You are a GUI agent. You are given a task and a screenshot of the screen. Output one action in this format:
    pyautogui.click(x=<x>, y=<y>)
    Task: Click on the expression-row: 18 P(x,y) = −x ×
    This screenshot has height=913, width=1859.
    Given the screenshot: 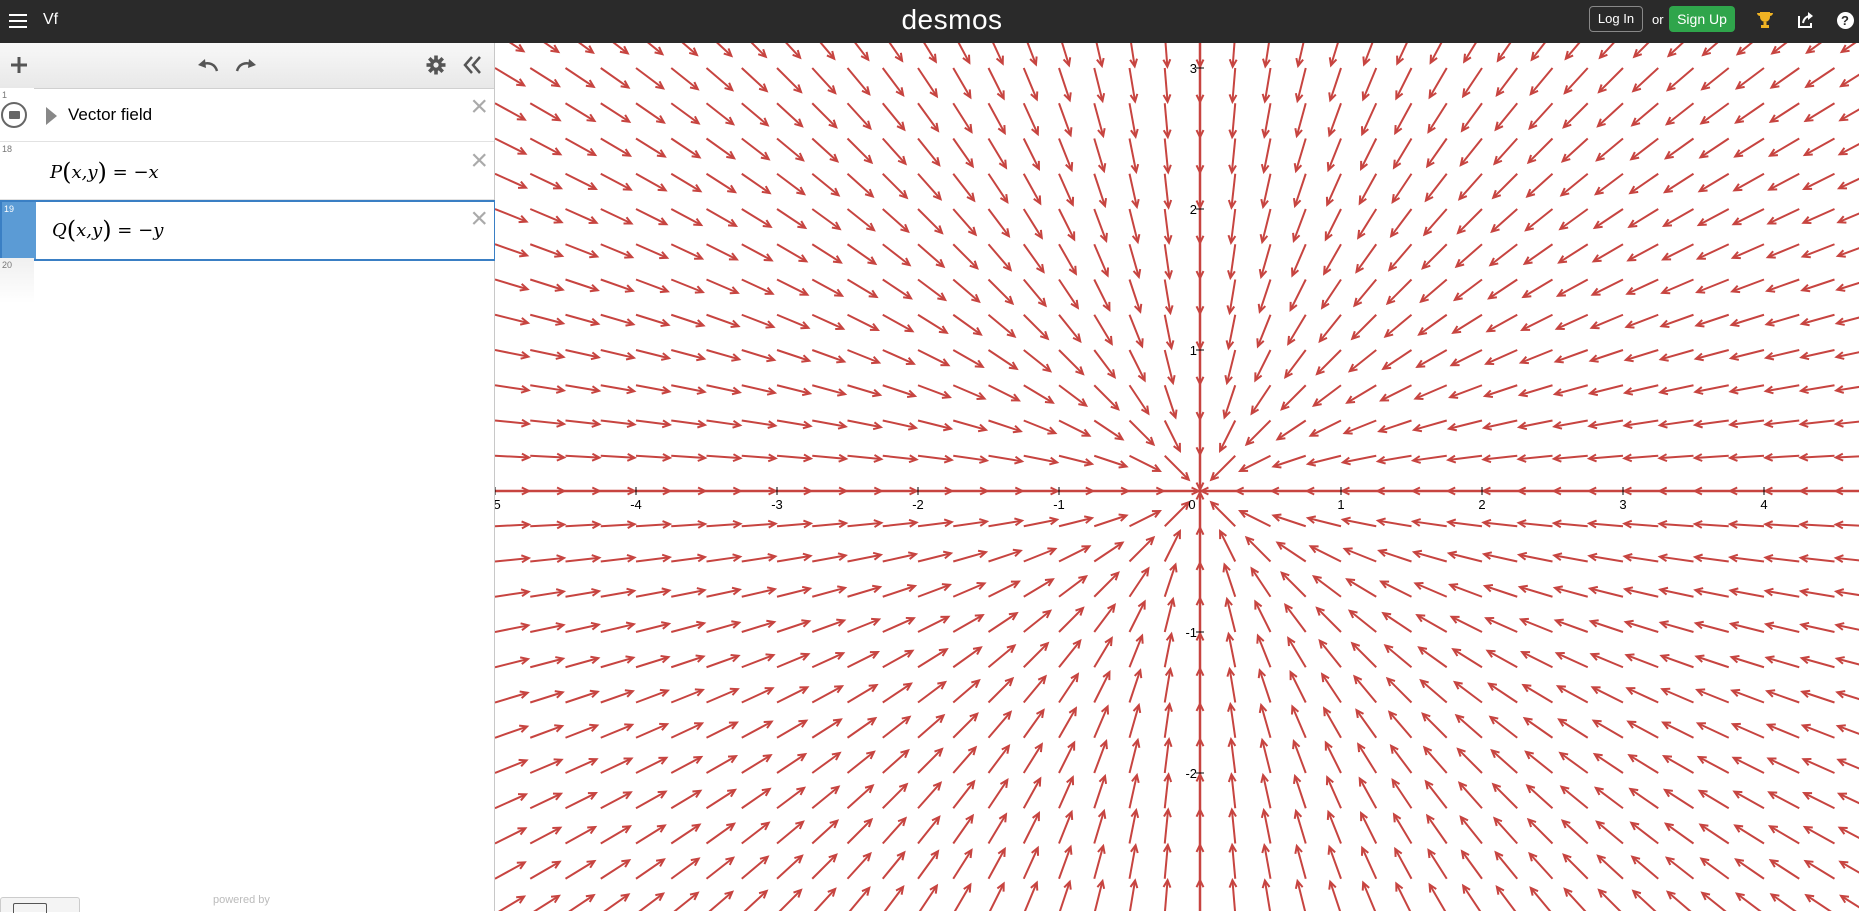 What is the action you would take?
    pyautogui.click(x=247, y=171)
    